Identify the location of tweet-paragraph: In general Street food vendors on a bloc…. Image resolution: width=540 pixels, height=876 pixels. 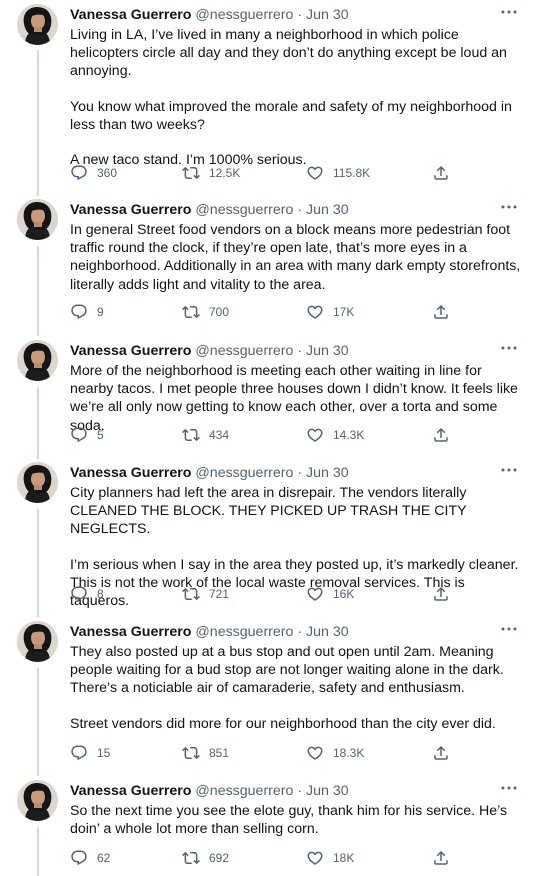
(295, 257).